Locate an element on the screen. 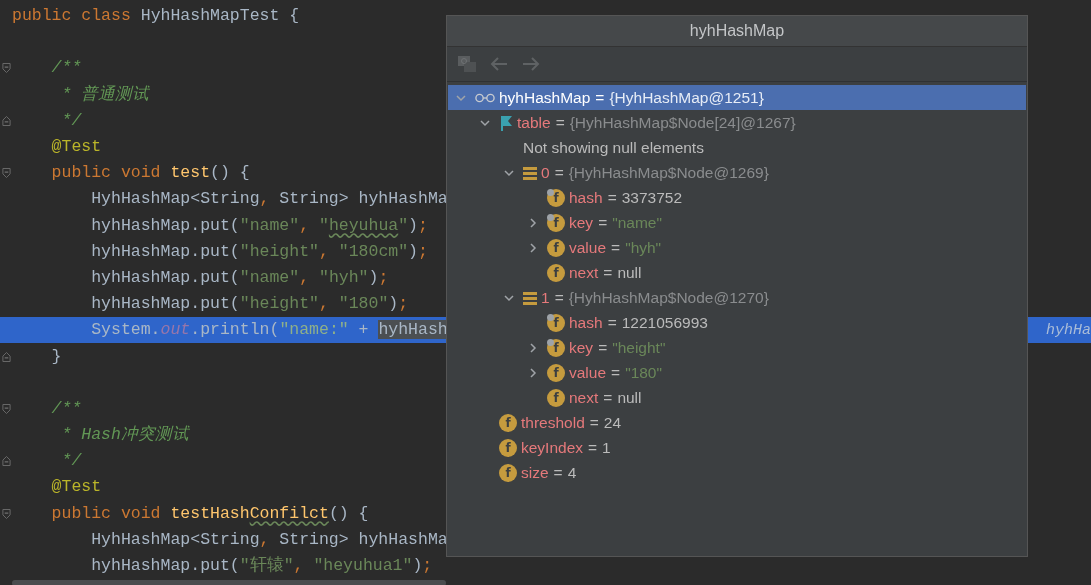 The width and height of the screenshot is (1091, 585). back-arrow-icon is located at coordinates (499, 64).